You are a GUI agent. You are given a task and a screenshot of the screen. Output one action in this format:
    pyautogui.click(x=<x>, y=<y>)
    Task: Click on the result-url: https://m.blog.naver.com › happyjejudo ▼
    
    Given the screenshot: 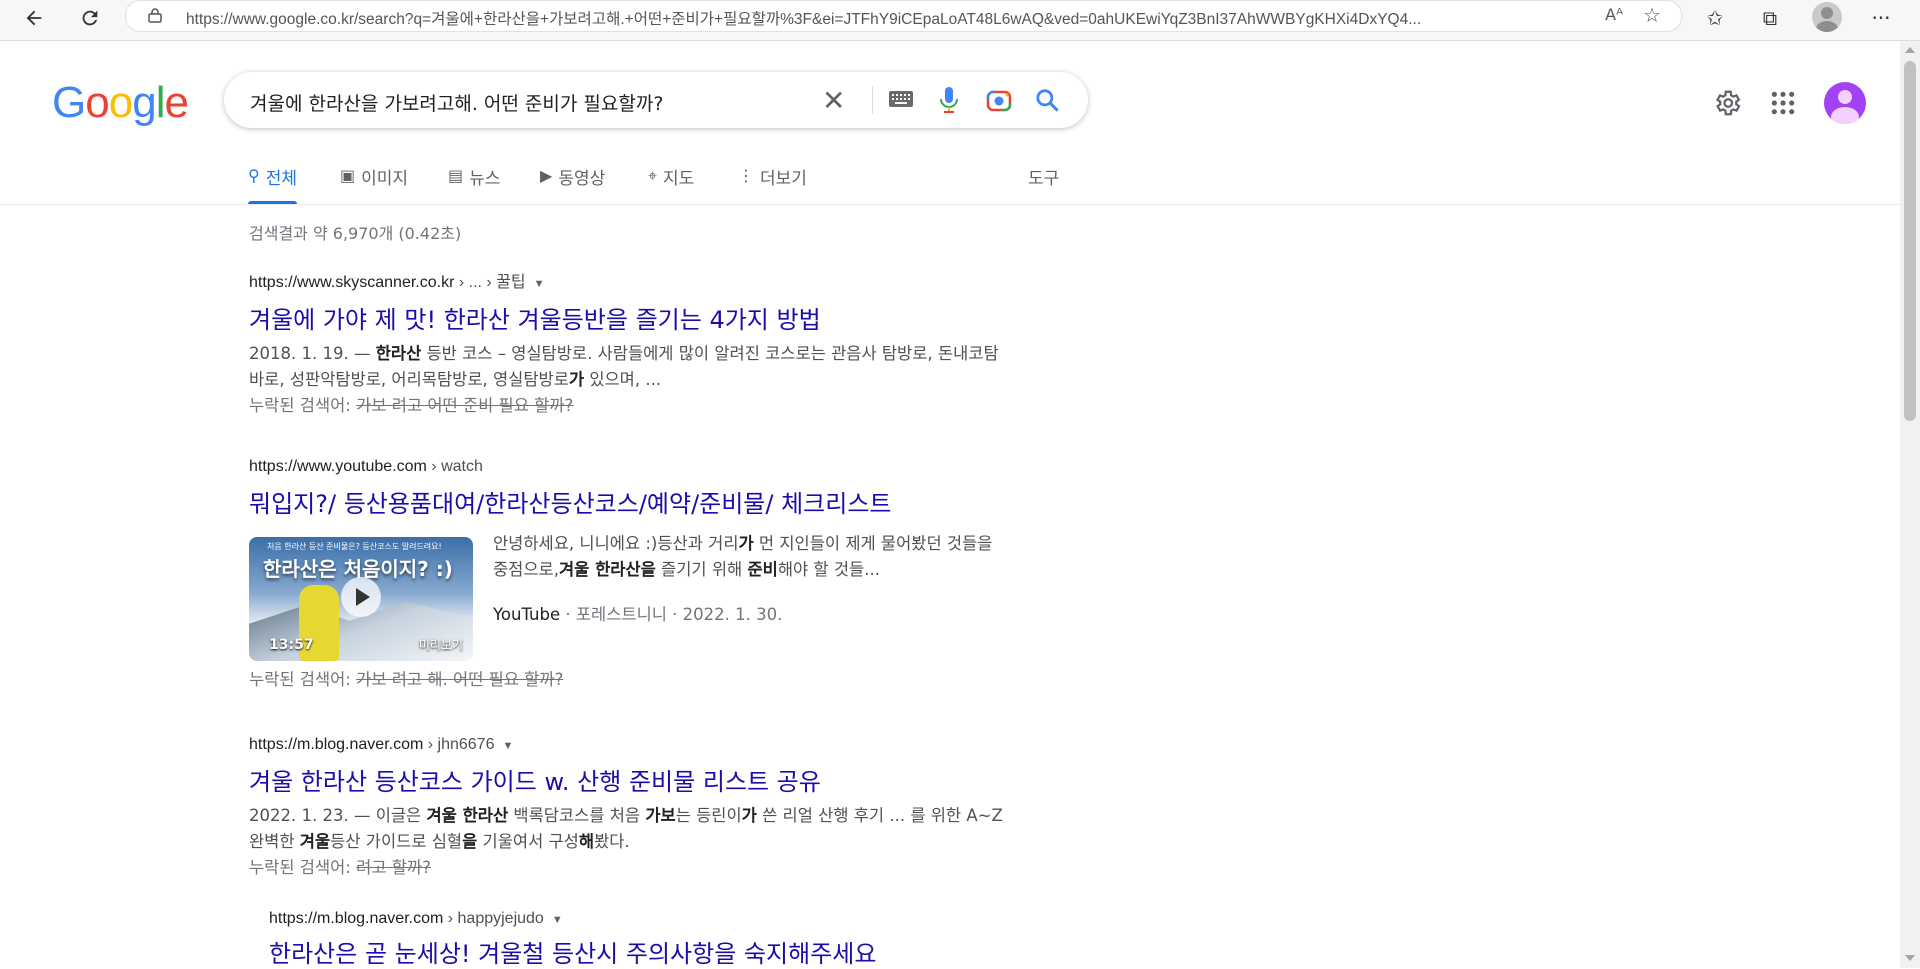 What is the action you would take?
    pyautogui.click(x=649, y=919)
    